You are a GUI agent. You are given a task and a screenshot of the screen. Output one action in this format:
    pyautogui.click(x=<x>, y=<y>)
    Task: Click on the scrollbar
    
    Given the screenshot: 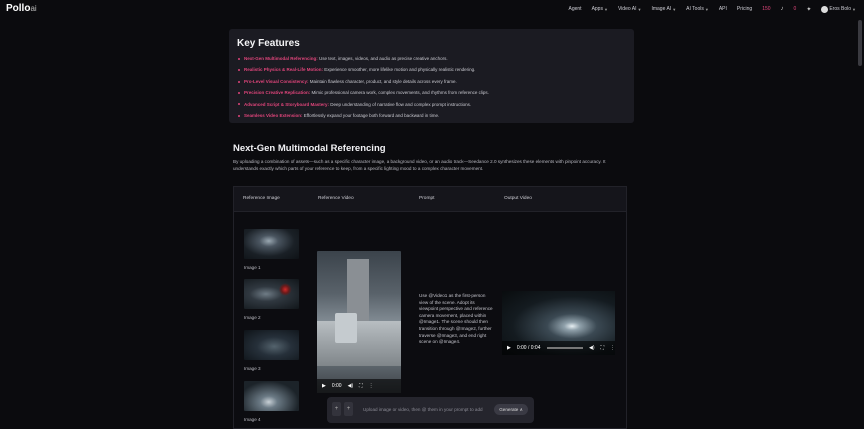 What is the action you would take?
    pyautogui.click(x=860, y=43)
    